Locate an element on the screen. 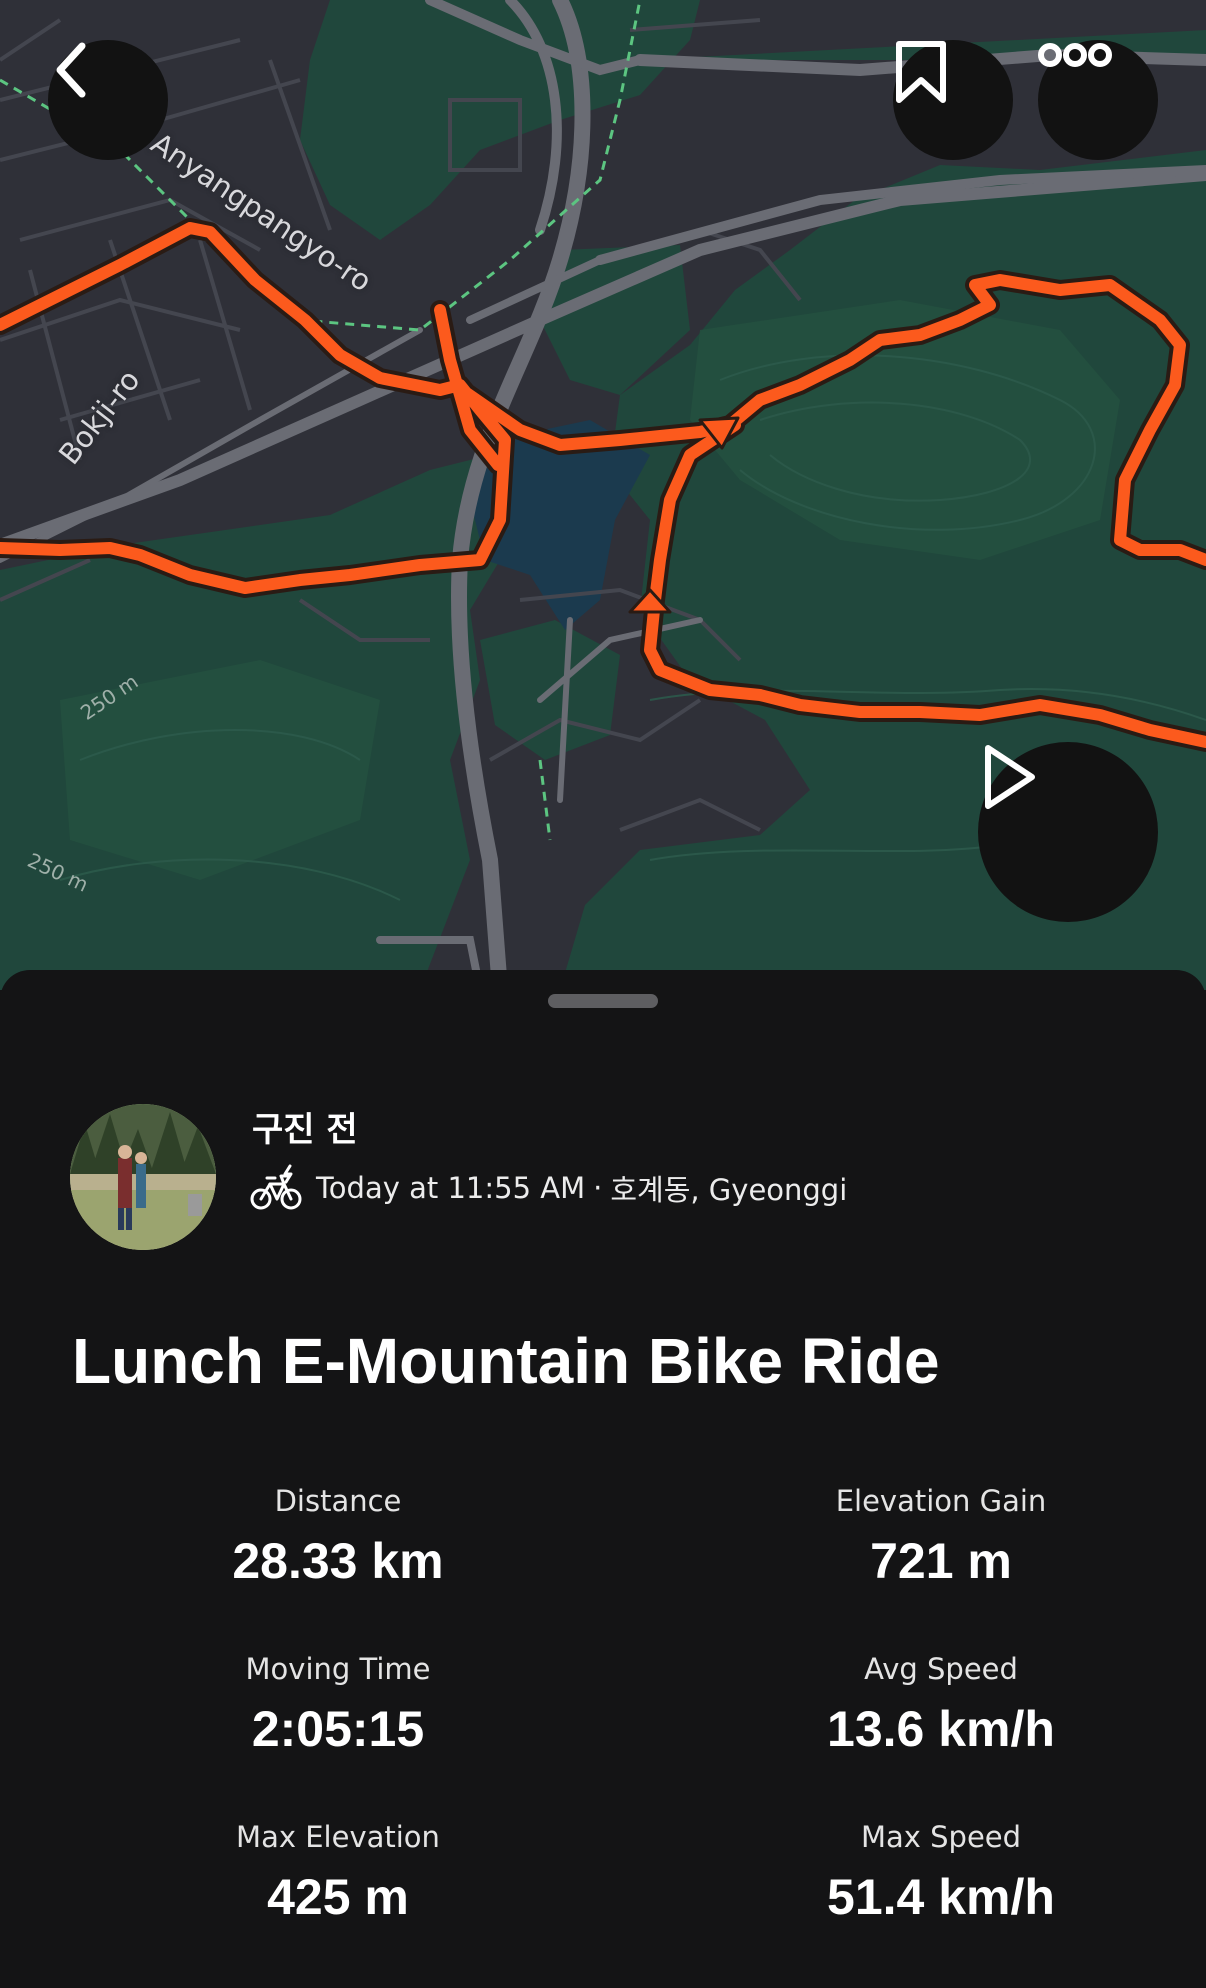 Image resolution: width=1206 pixels, height=1988 pixels. bookmark-button is located at coordinates (953, 100).